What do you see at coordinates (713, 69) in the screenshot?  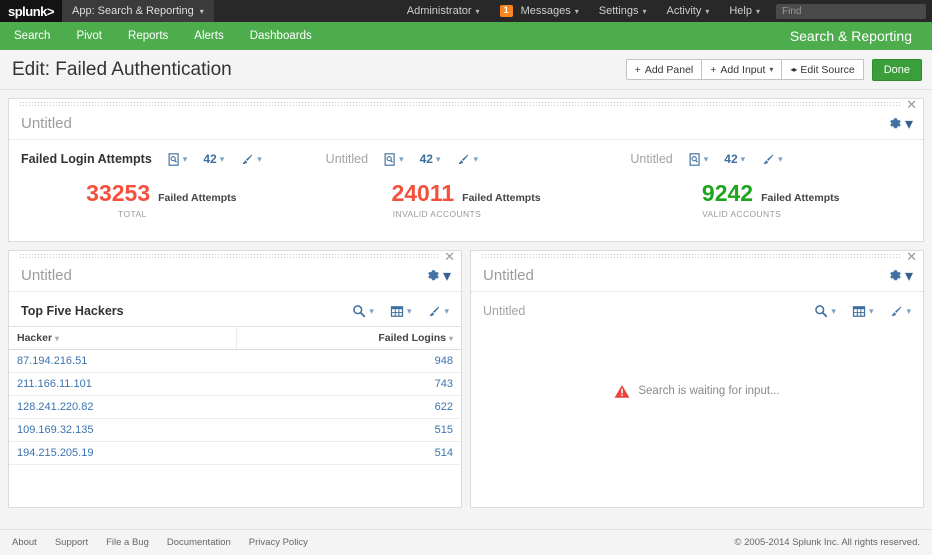 I see `add-input-prefix: +` at bounding box center [713, 69].